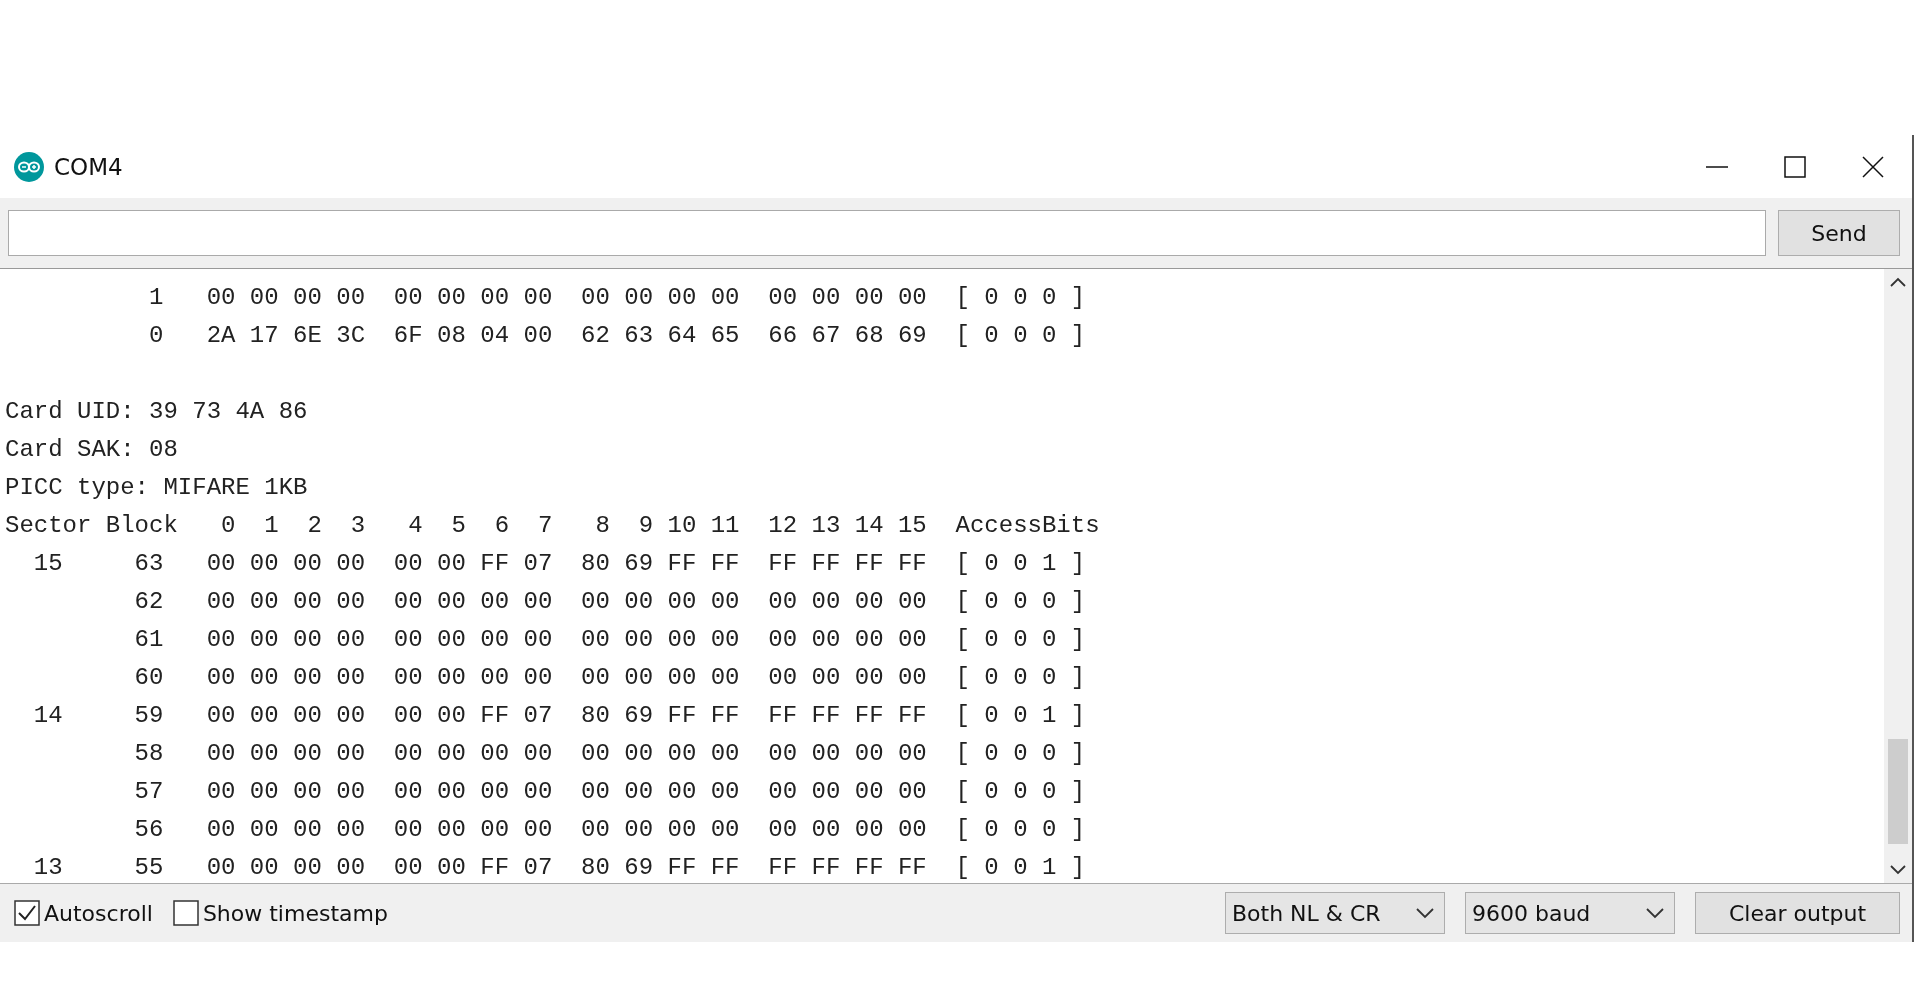  What do you see at coordinates (609, 602) in the screenshot?
I see `output-line: 62 00 00 00 00 00 00 00 00 00 00 00 00 00 00 00 00 [ 0 0 0 ]` at bounding box center [609, 602].